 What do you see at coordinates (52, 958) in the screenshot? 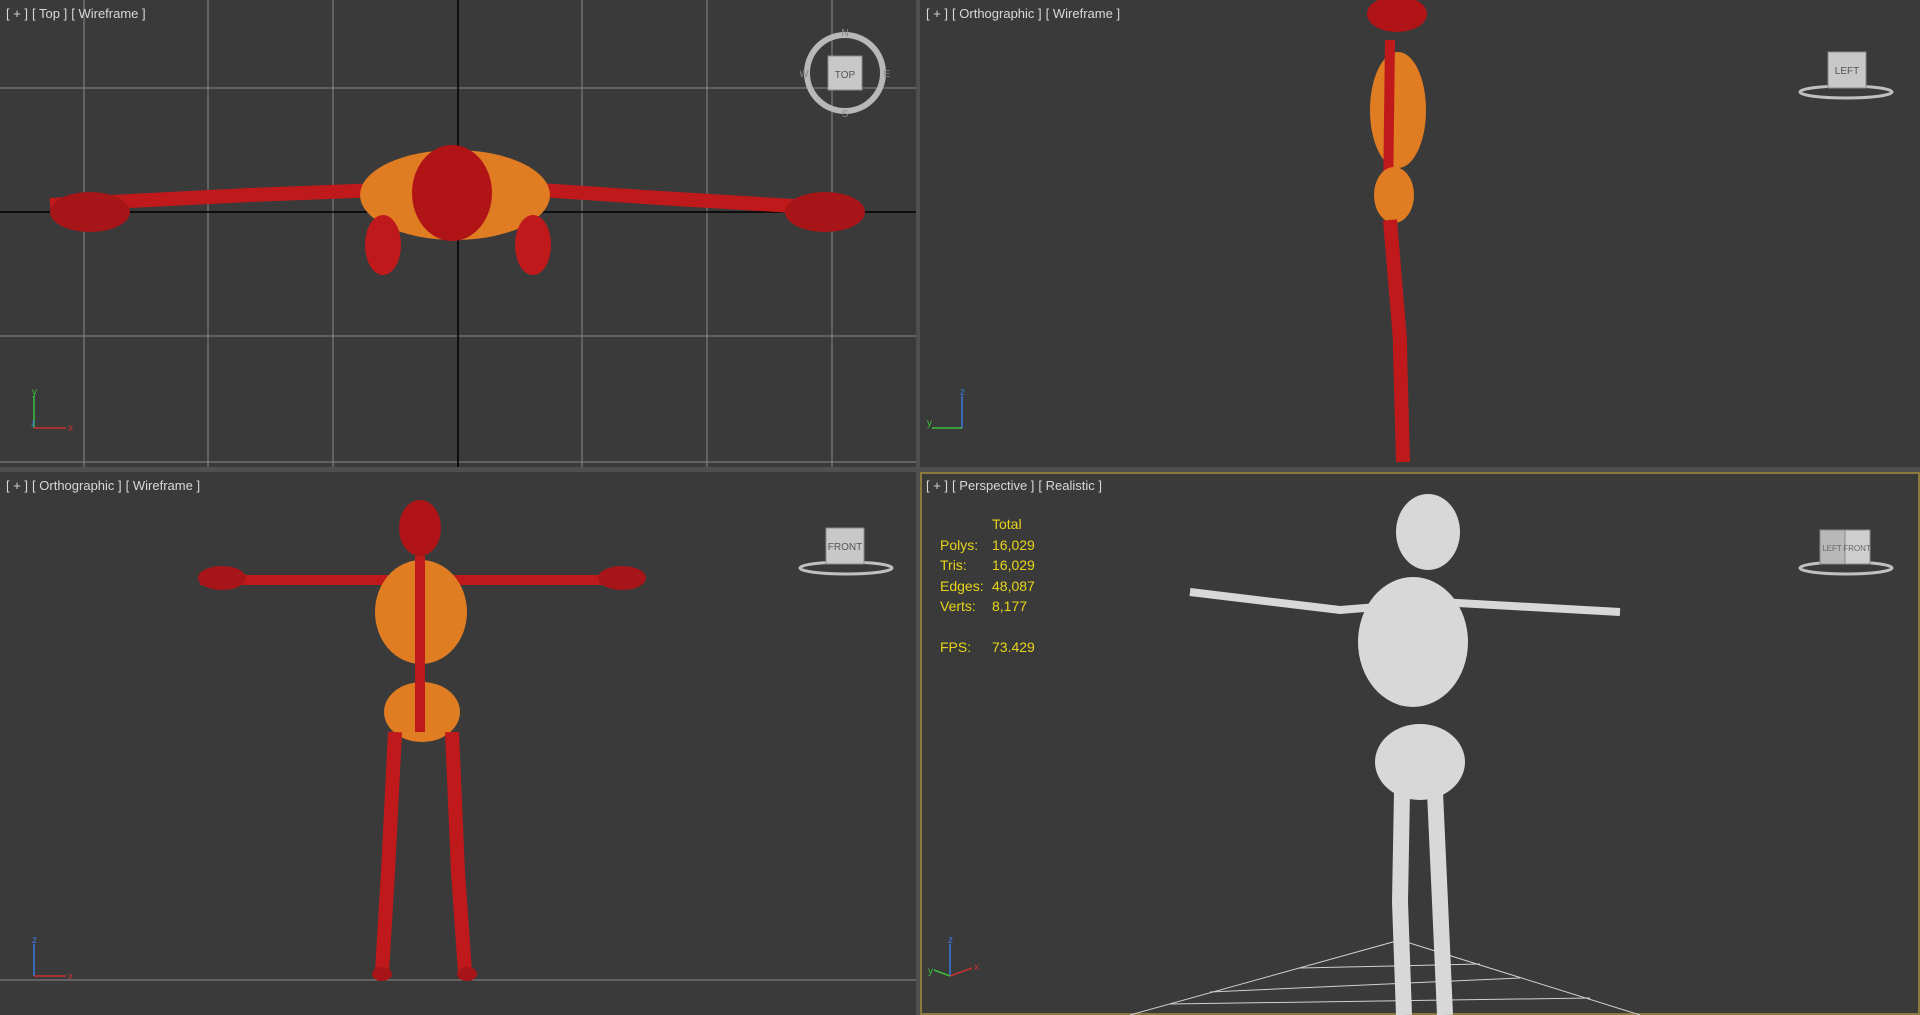
I see `axis-tripod-front: z x` at bounding box center [52, 958].